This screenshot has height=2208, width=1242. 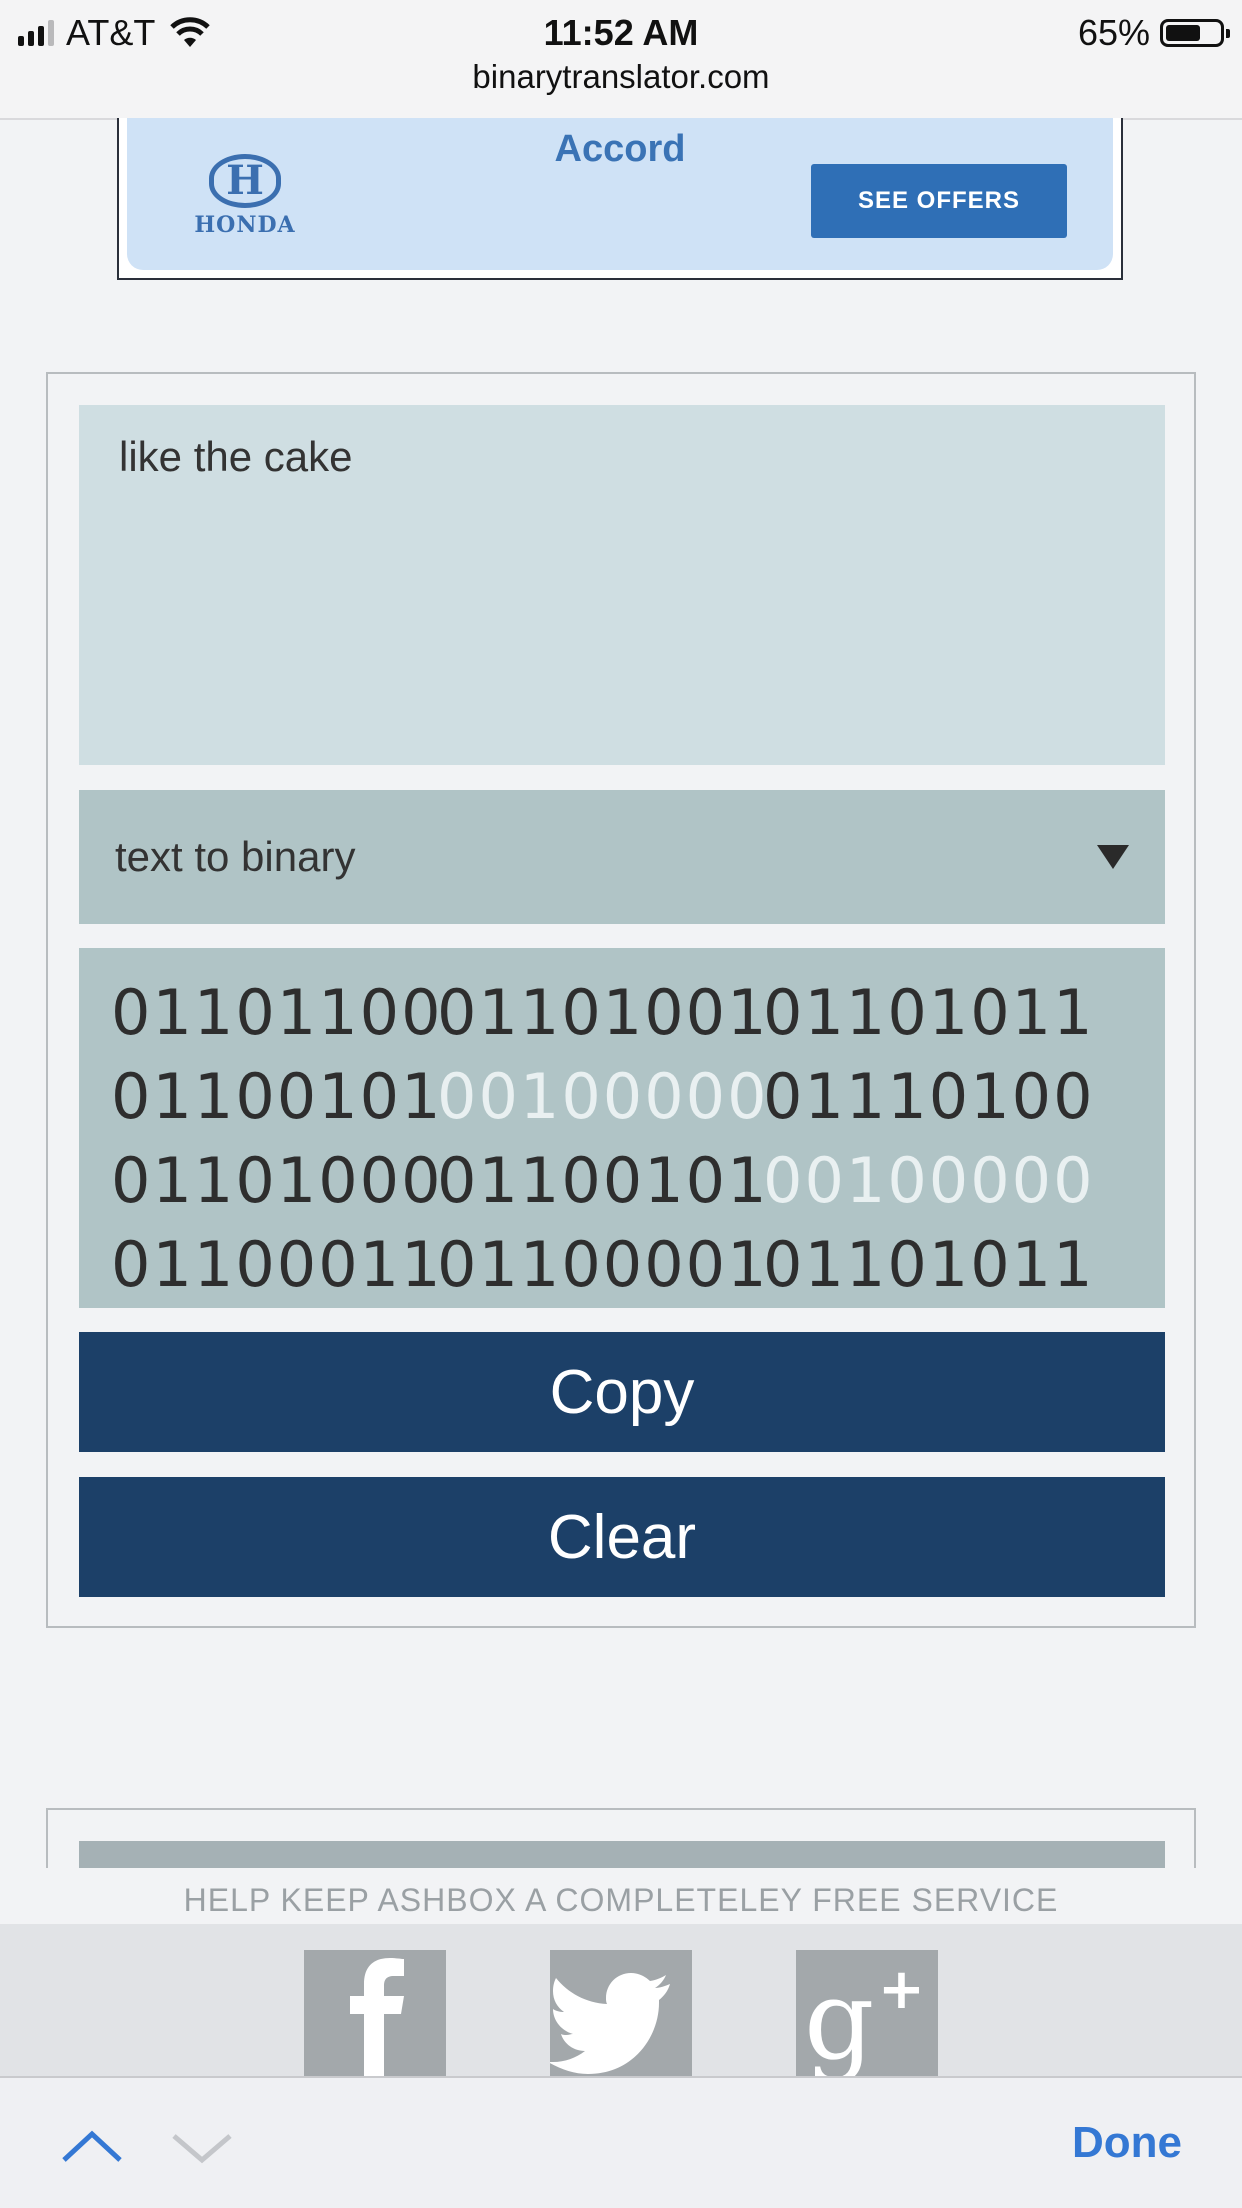 I want to click on binary-byte: 01100001, so click(x=603, y=1264).